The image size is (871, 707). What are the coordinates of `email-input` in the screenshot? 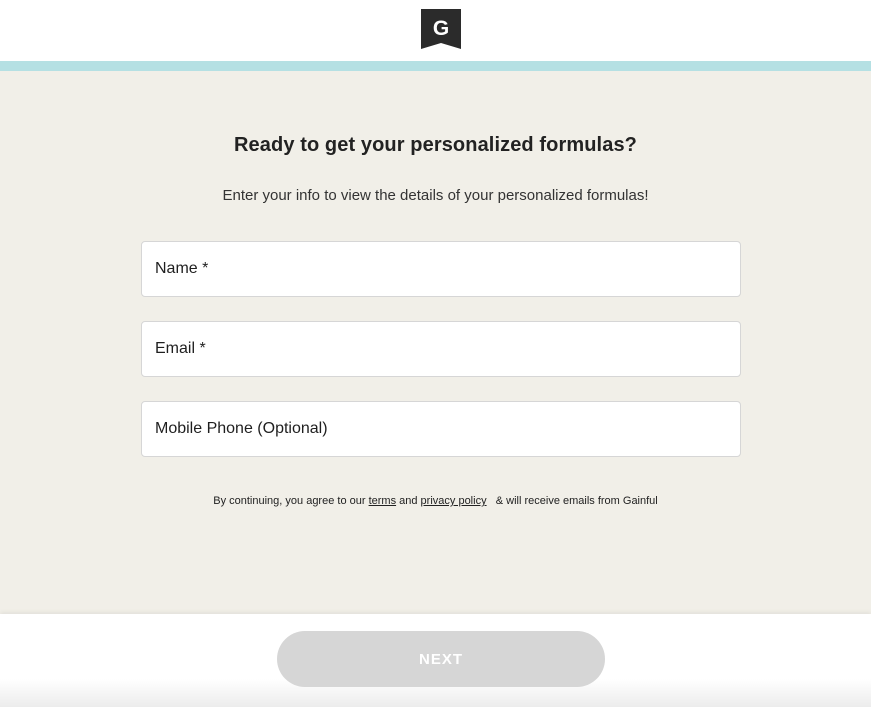 It's located at (441, 349).